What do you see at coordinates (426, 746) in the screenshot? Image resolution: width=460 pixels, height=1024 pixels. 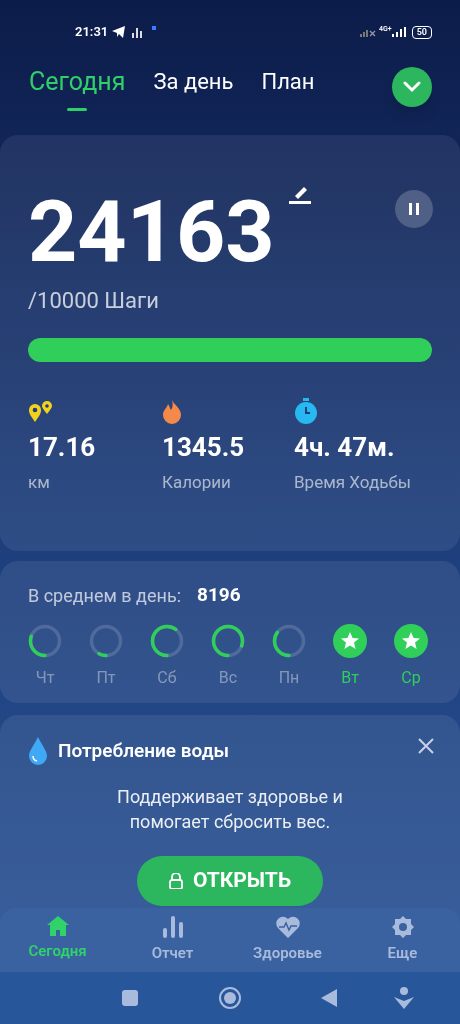 I see `close-icon` at bounding box center [426, 746].